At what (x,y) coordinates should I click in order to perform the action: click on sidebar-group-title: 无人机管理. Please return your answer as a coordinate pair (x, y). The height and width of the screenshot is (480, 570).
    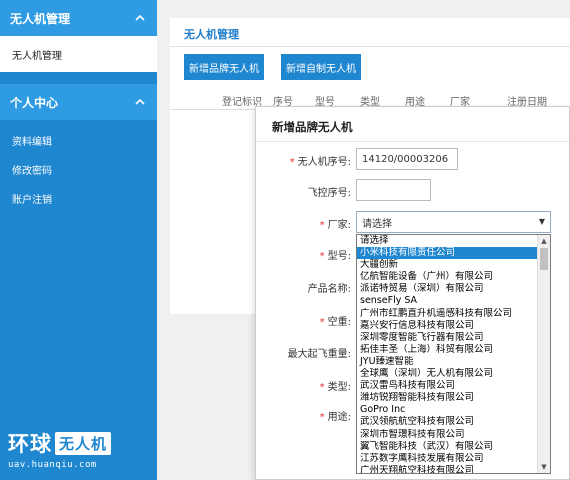
    Looking at the image, I should click on (40, 18).